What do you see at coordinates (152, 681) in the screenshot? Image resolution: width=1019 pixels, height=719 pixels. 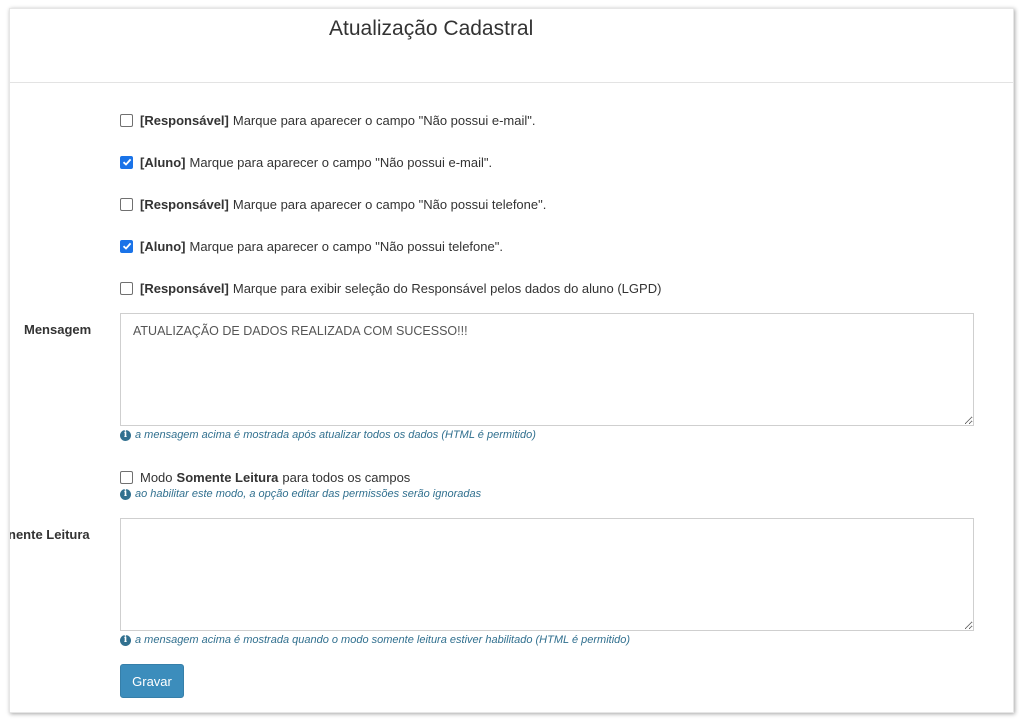 I see `save-button: Gravar` at bounding box center [152, 681].